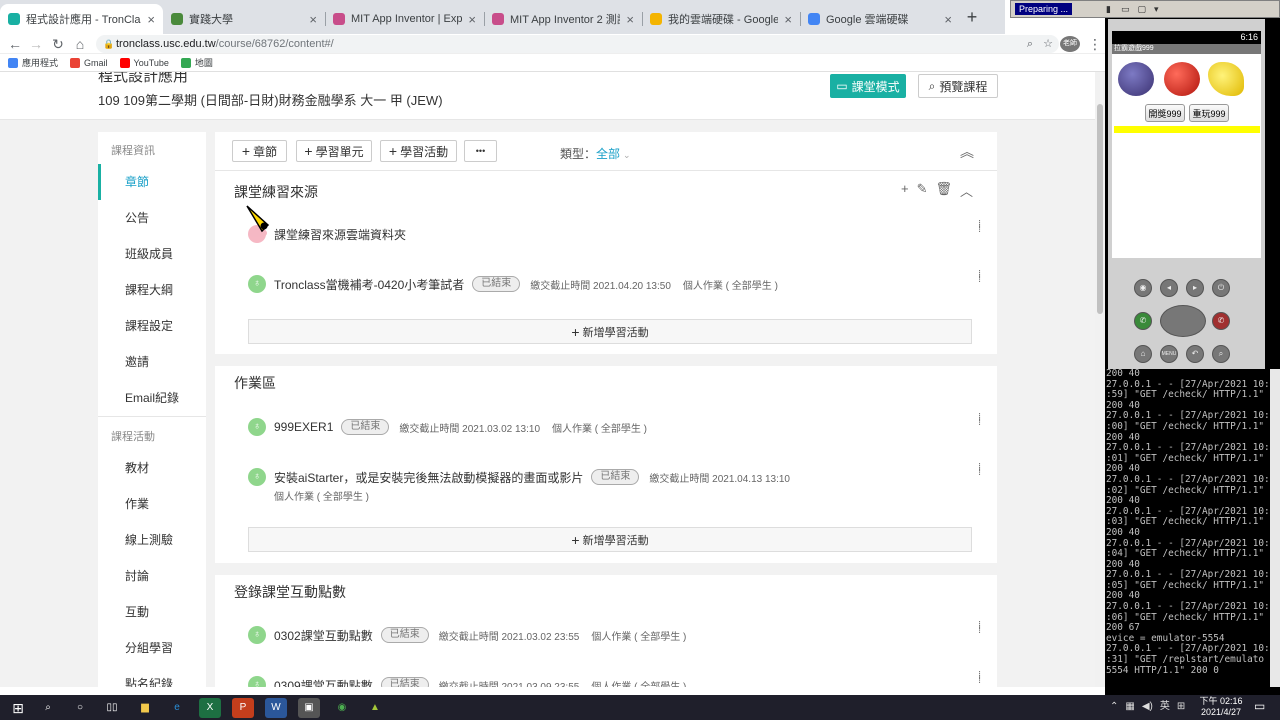 The width and height of the screenshot is (1280, 720). What do you see at coordinates (1165, 113) in the screenshot?
I see `start-lottery-button: 開獎999` at bounding box center [1165, 113].